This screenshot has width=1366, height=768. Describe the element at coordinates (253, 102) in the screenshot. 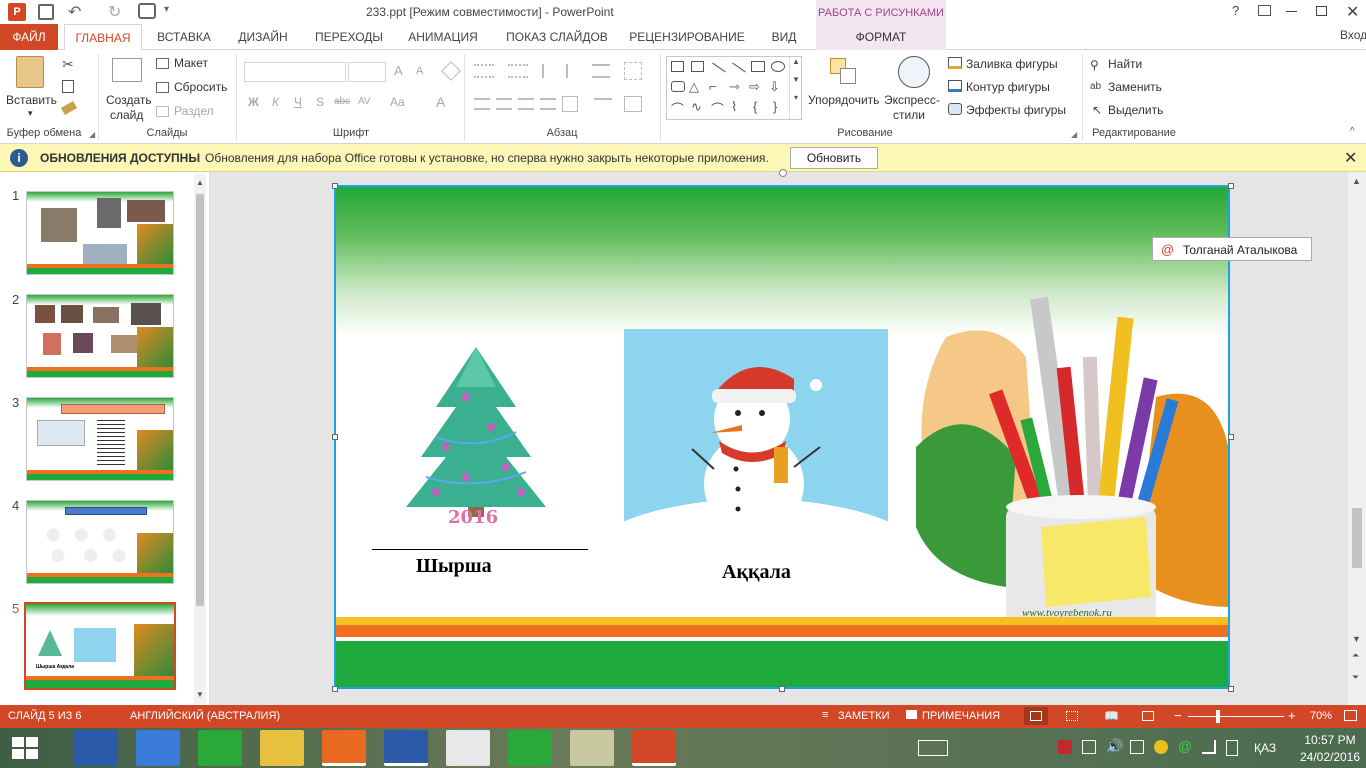

I see `bold-button: Ж` at that location.